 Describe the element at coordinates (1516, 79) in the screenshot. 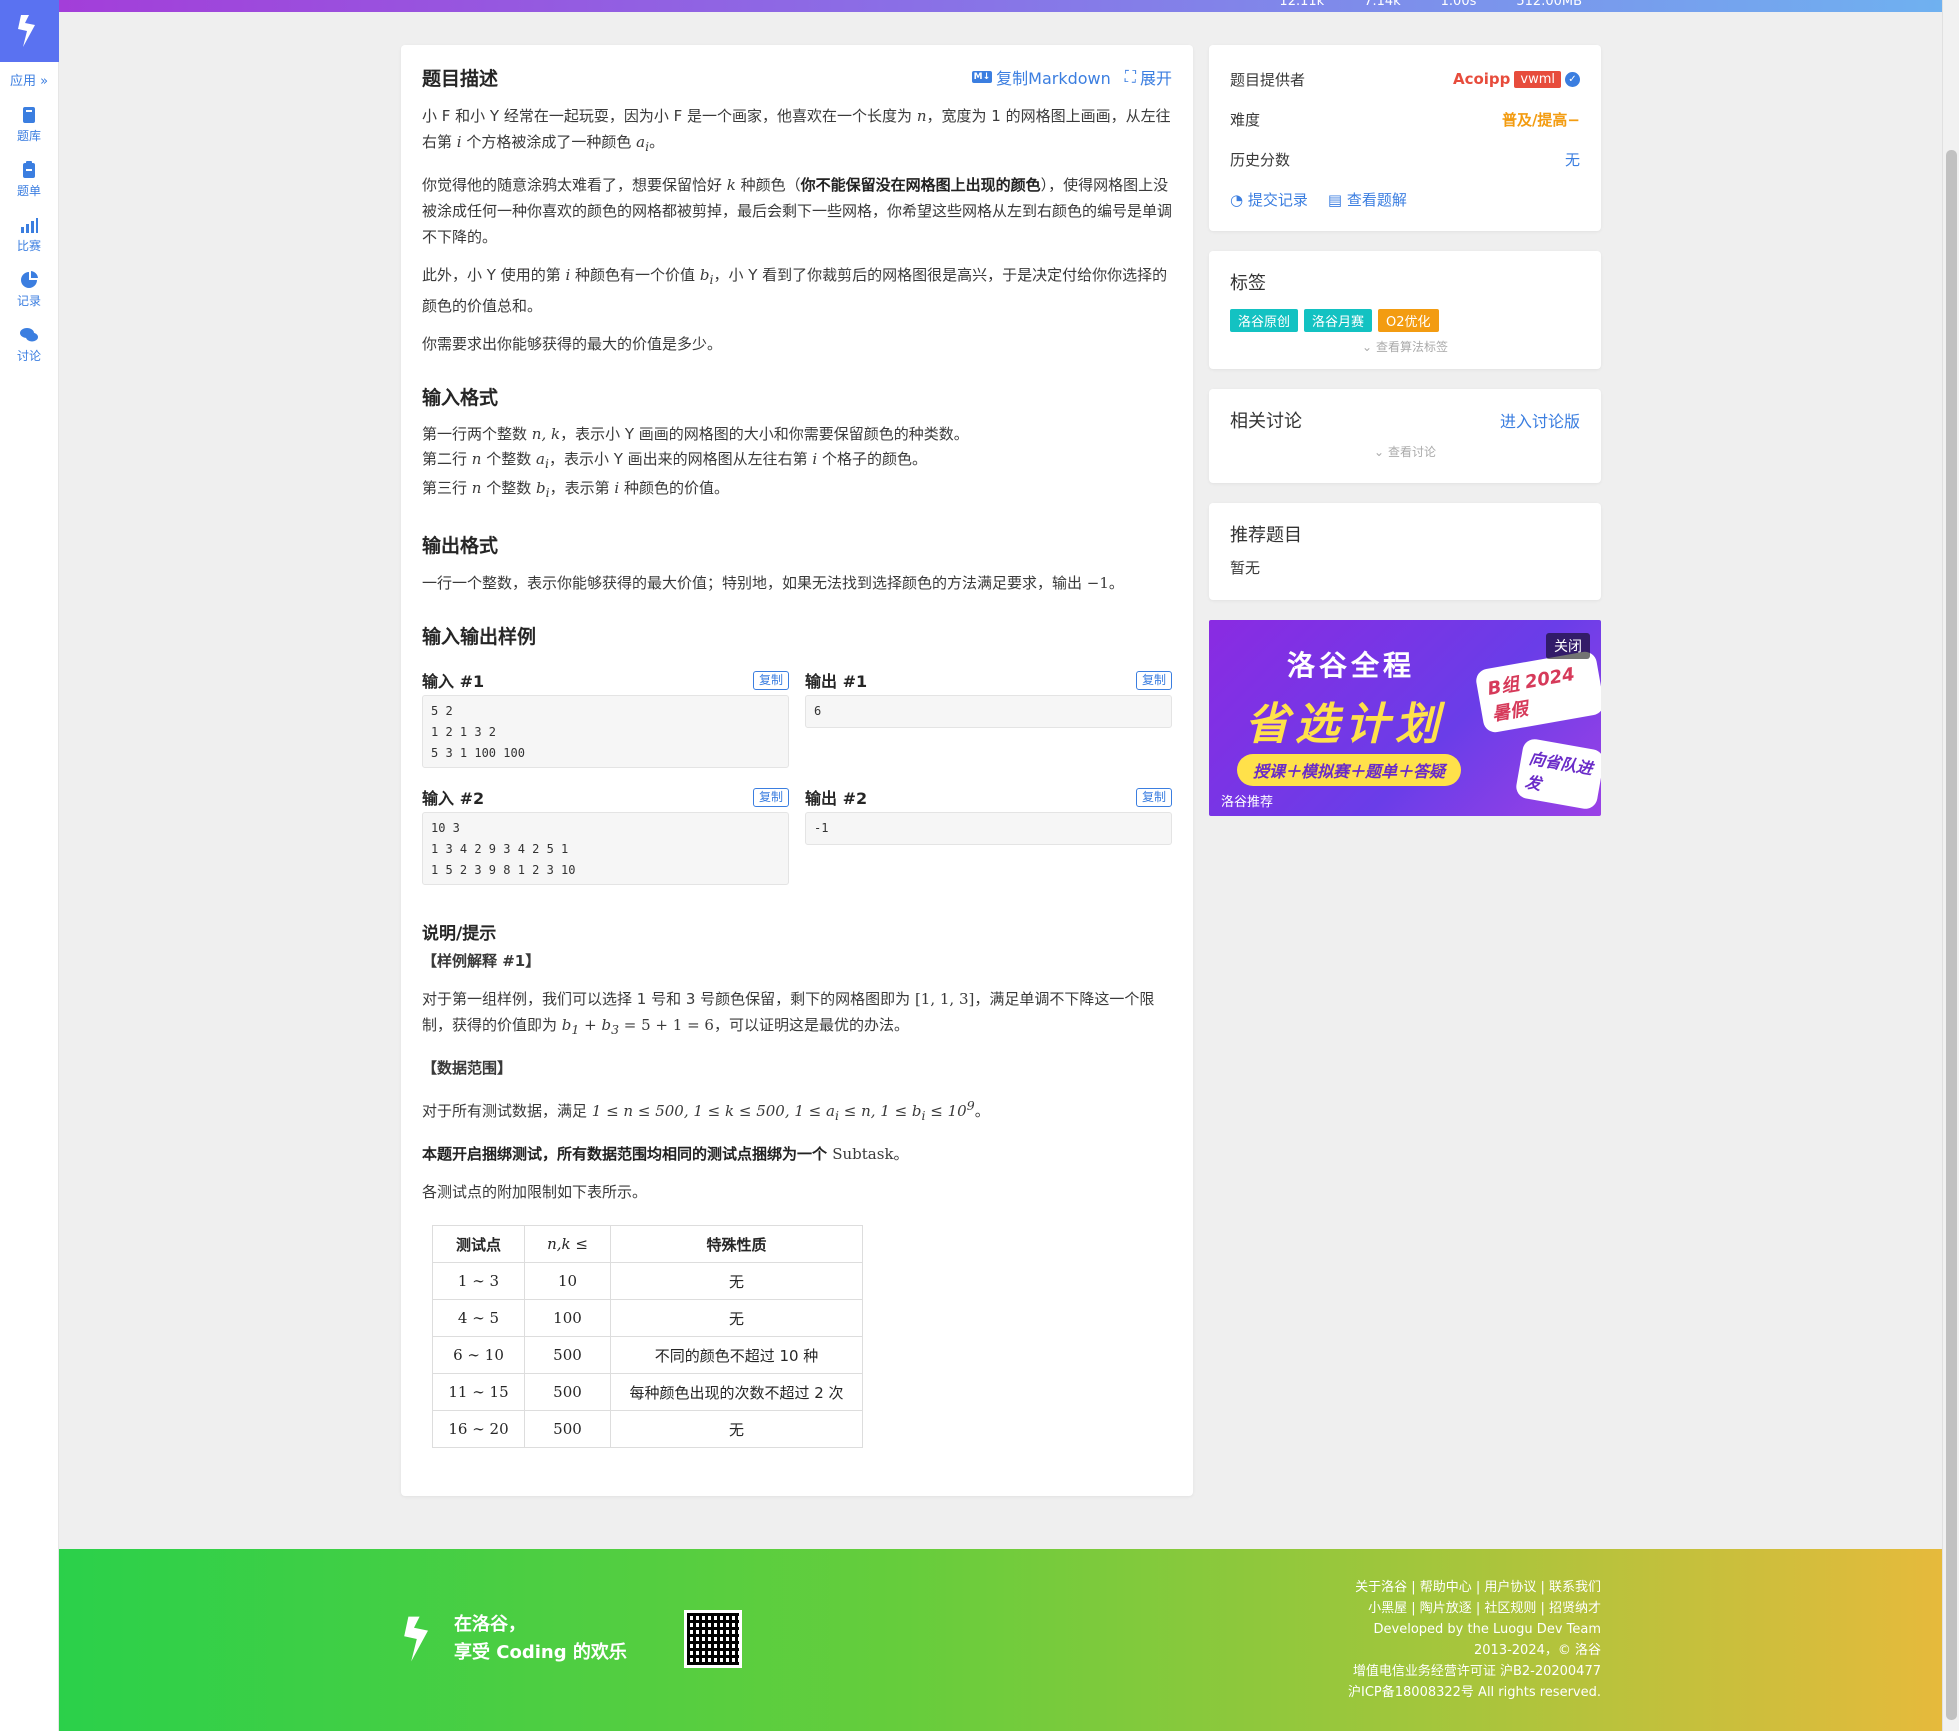

I see `provider-user: Acoipp vwml ✓` at that location.